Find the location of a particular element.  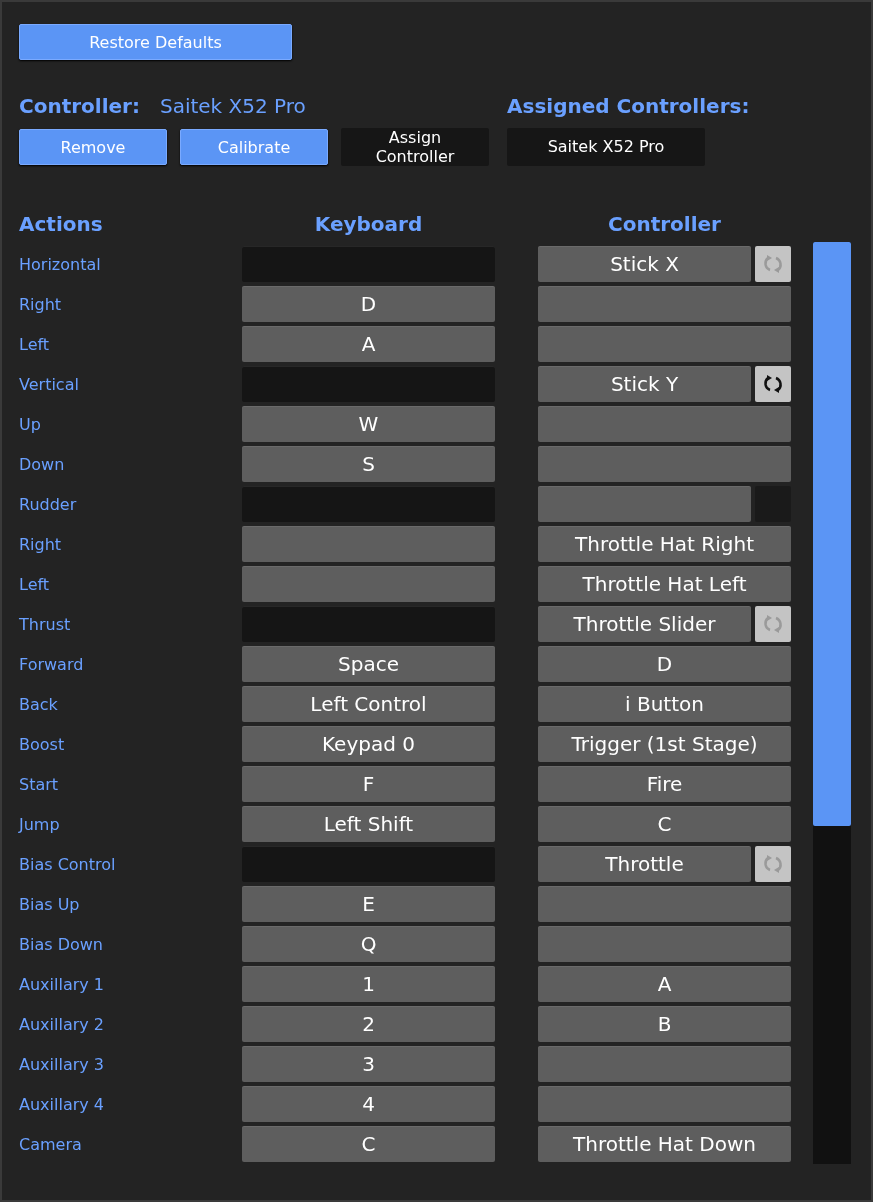

controller-binding-field: Throttle Slider is located at coordinates (644, 624).